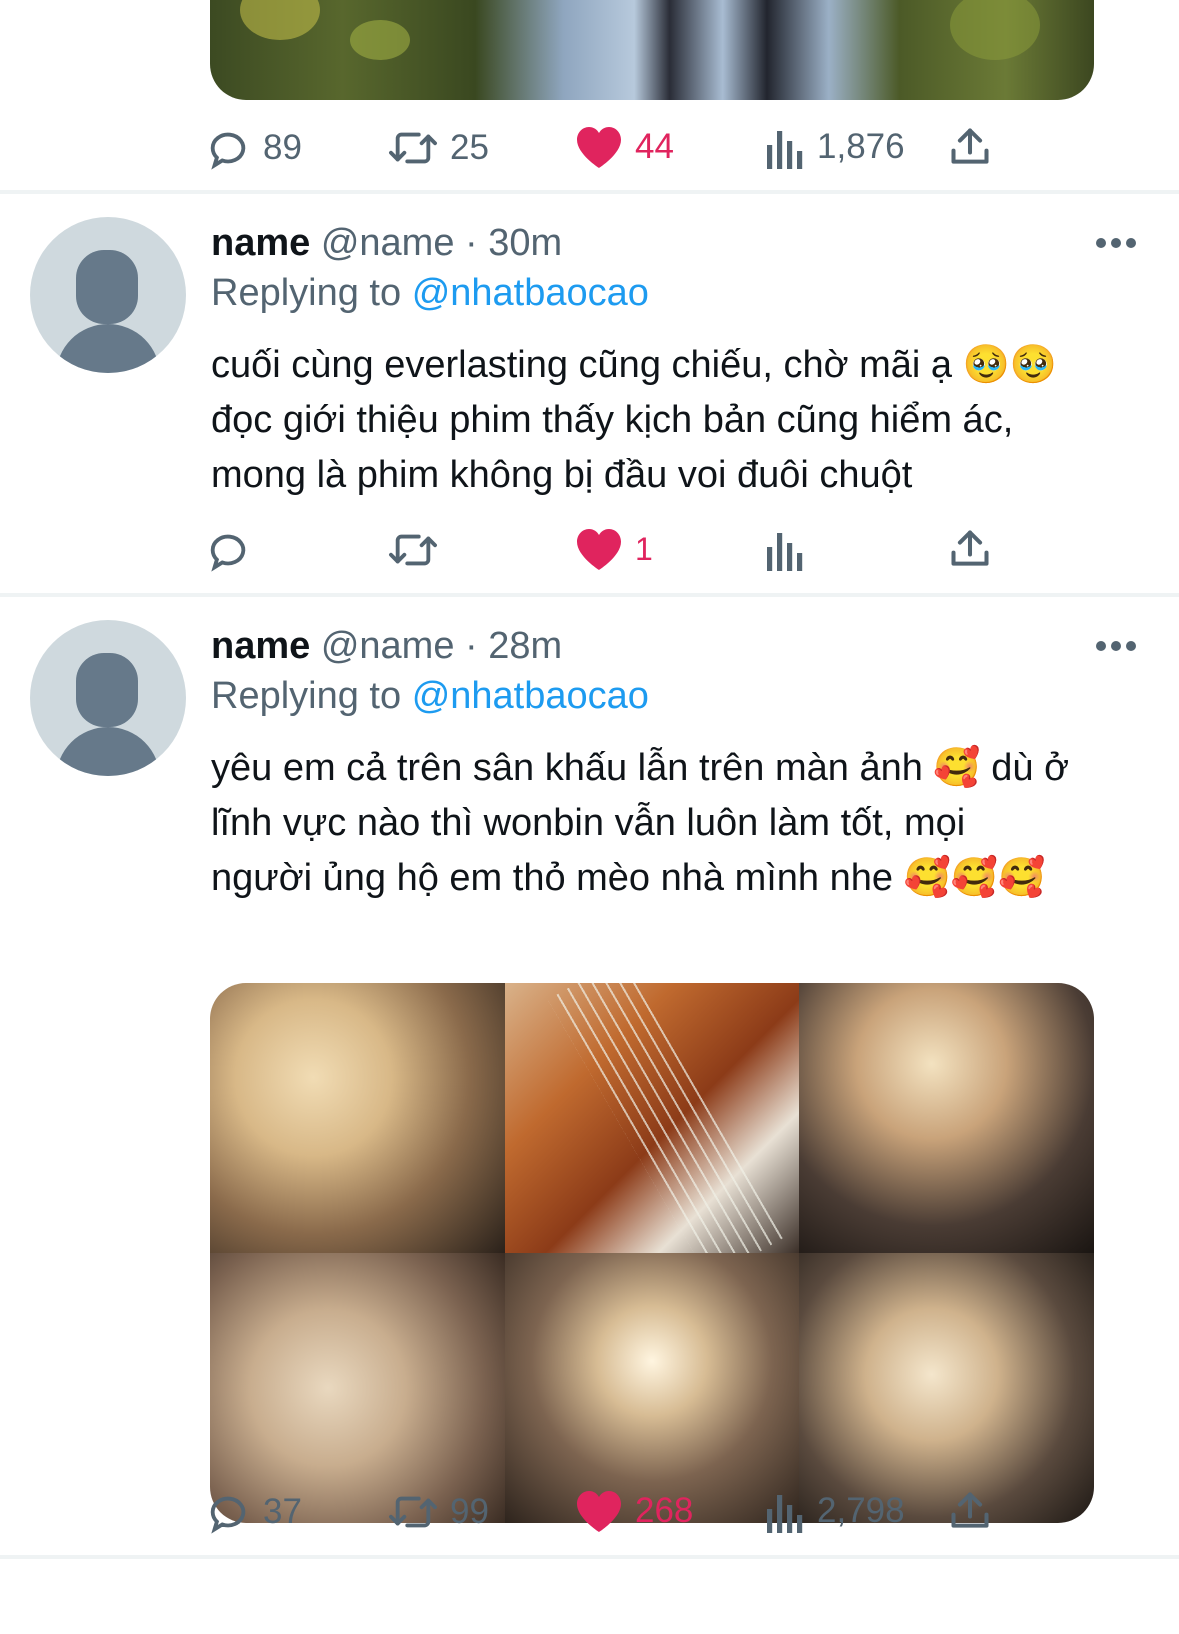 The image size is (1179, 1634). I want to click on like-count: 268, so click(664, 1510).